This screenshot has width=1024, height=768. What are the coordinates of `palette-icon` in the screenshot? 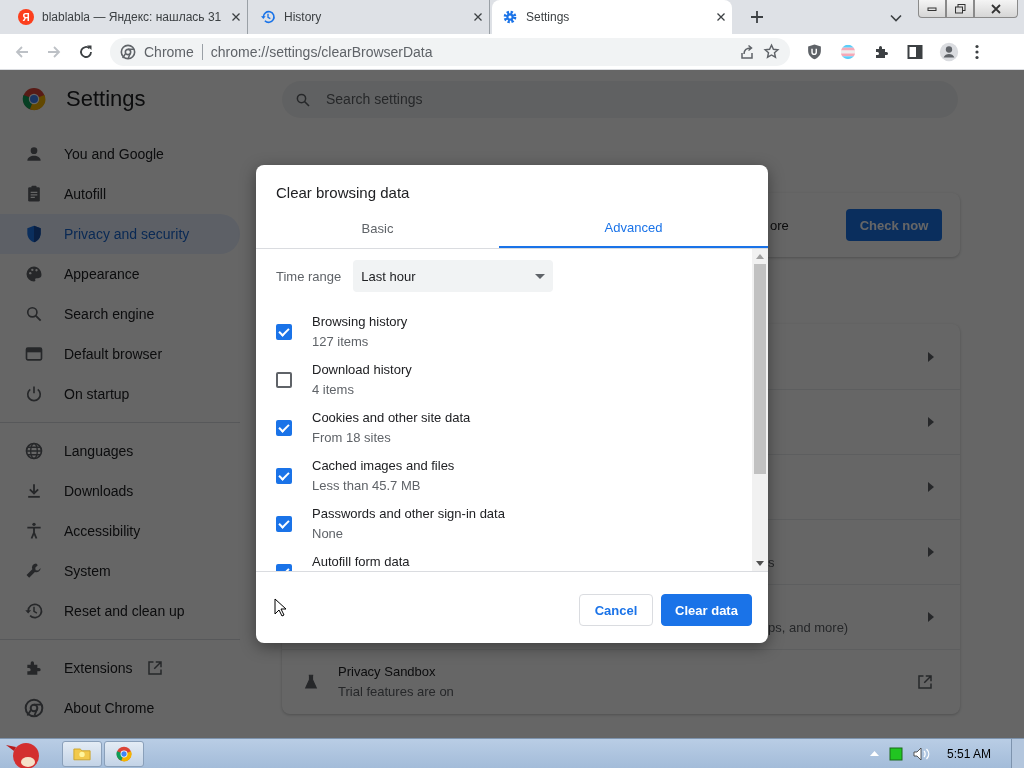 It's located at (34, 274).